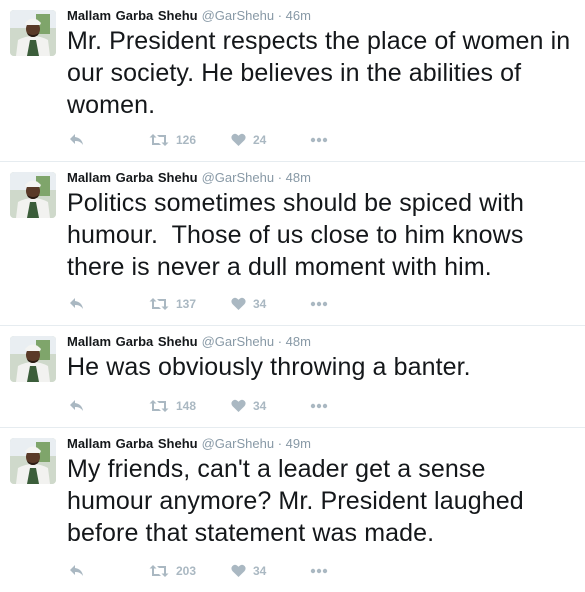 The width and height of the screenshot is (585, 592). I want to click on like-count: 24, so click(260, 140).